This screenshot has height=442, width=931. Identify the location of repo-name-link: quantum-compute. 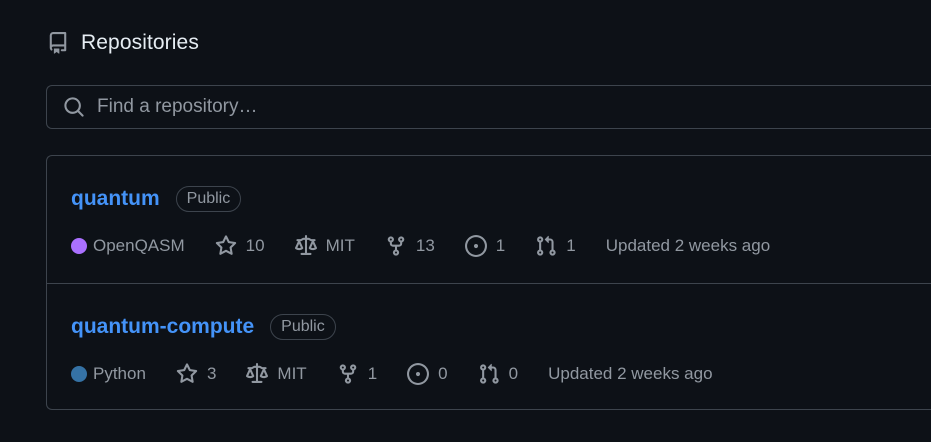
(162, 327).